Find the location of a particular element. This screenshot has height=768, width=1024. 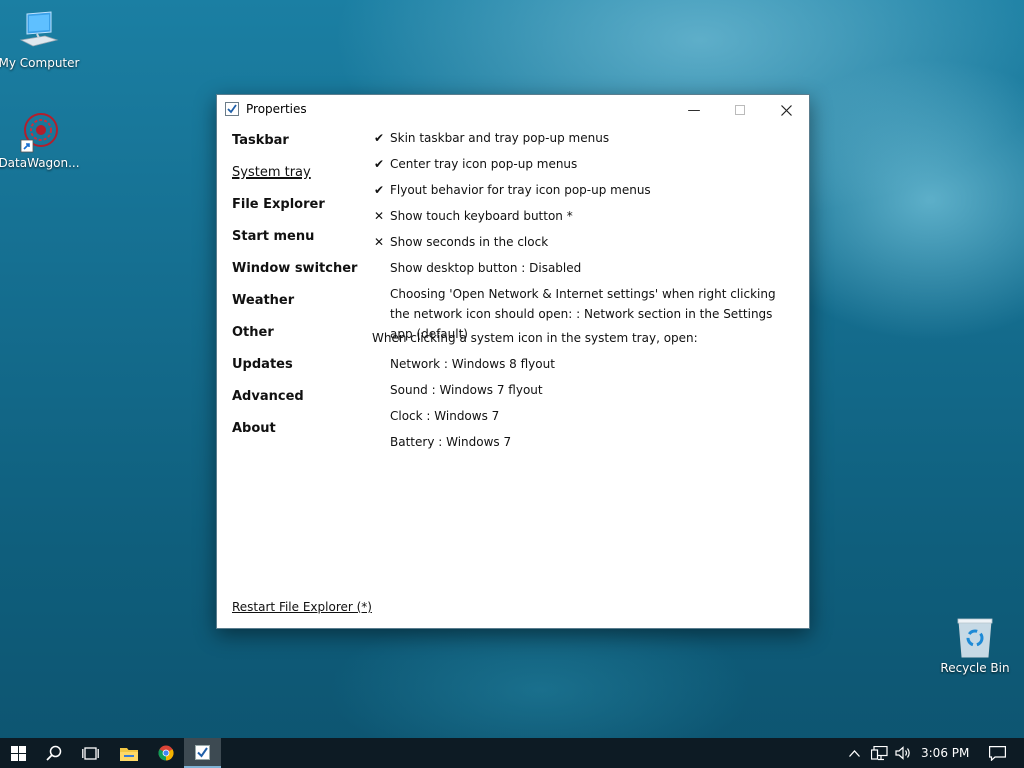

network-icon is located at coordinates (879, 752).